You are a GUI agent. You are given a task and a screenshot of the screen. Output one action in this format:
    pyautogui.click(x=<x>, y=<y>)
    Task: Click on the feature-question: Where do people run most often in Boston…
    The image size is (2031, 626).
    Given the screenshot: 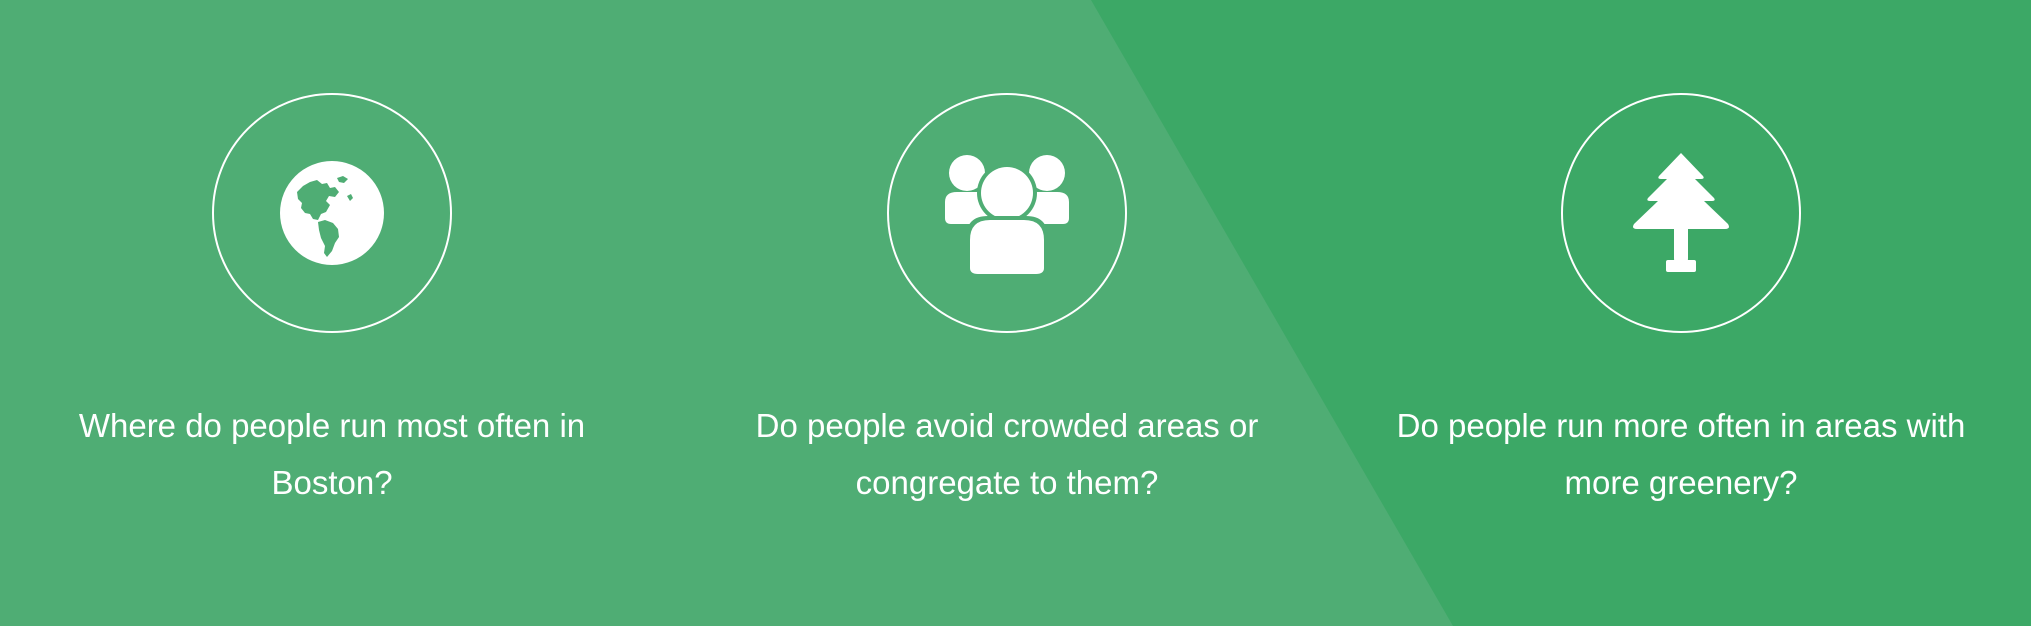 What is the action you would take?
    pyautogui.click(x=332, y=454)
    